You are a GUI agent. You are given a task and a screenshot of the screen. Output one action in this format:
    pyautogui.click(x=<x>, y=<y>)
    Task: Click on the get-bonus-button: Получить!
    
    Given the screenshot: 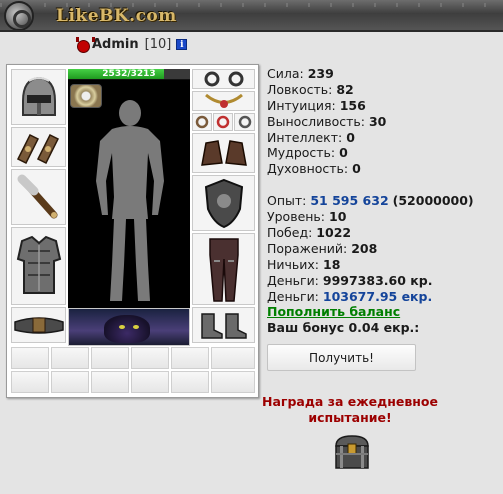 What is the action you would take?
    pyautogui.click(x=341, y=357)
    